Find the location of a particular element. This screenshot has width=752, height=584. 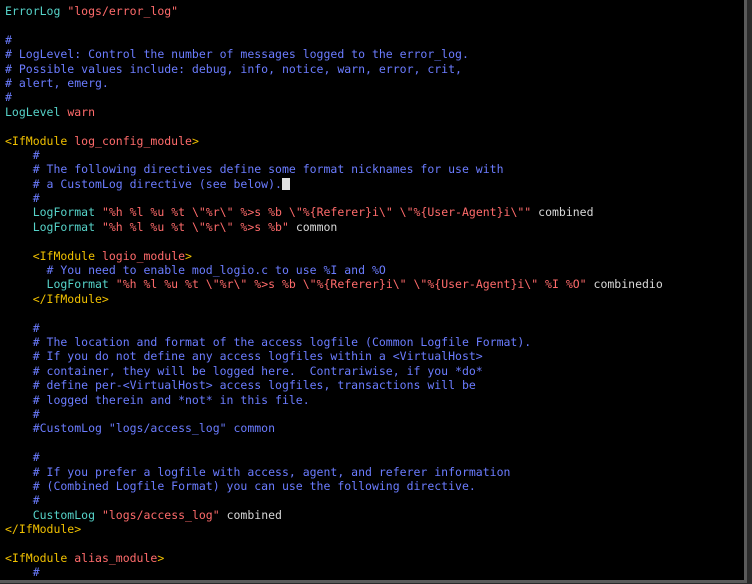

config-line: # alert, emerg. is located at coordinates (374, 83).